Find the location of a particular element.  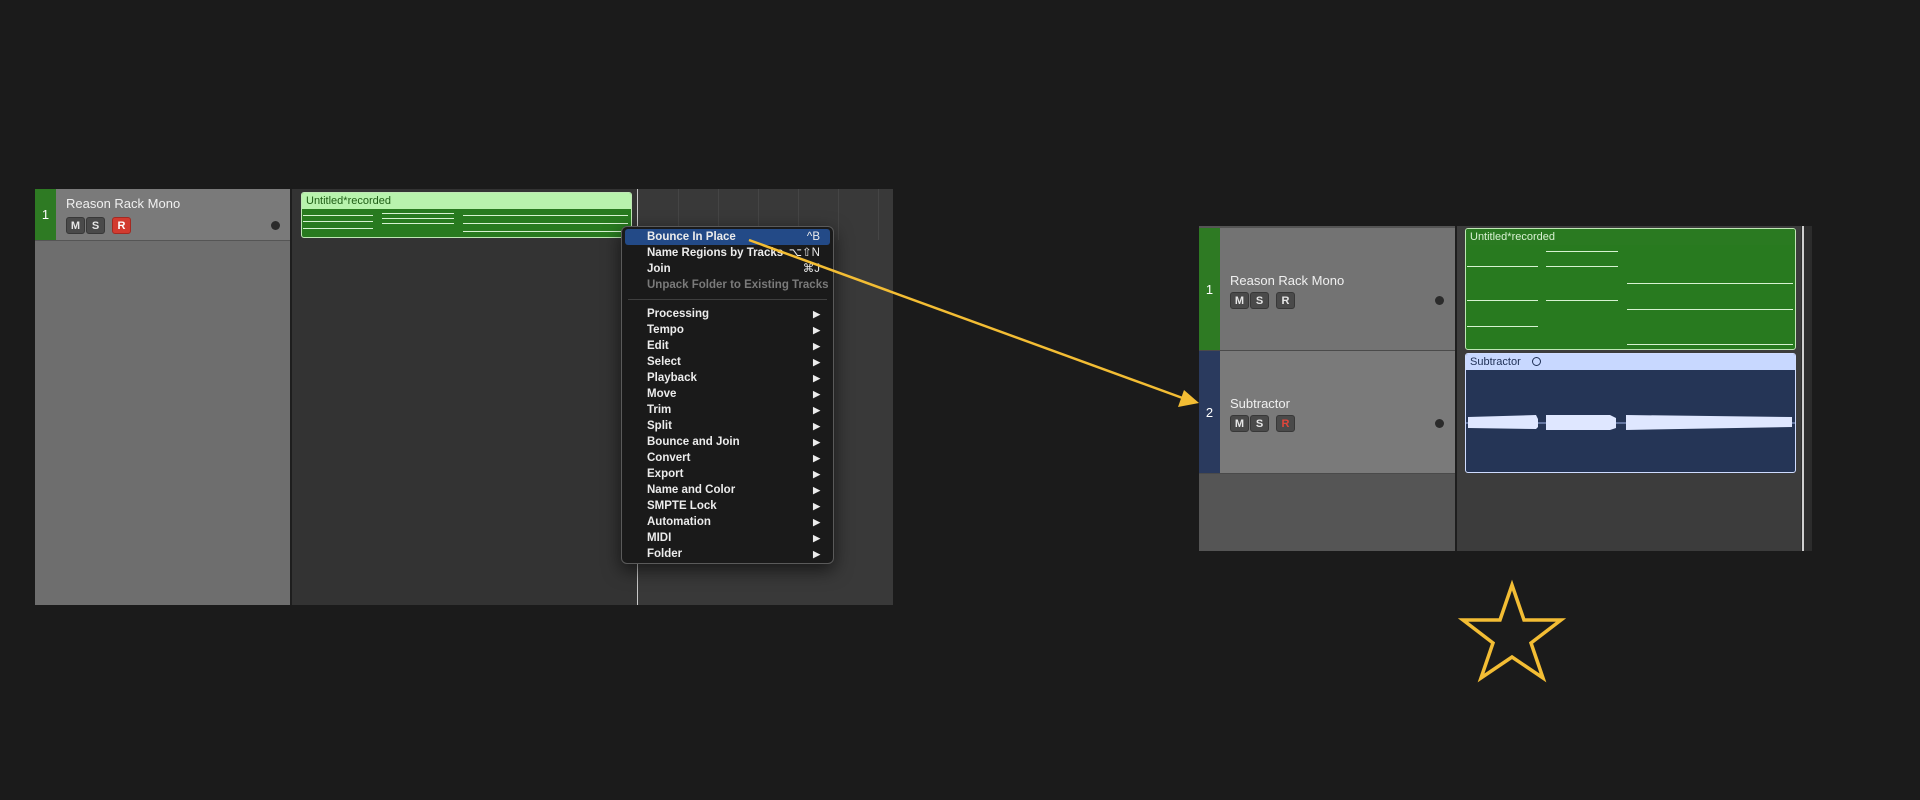

annotation-arrow-head-icon is located at coordinates (1188, 398).